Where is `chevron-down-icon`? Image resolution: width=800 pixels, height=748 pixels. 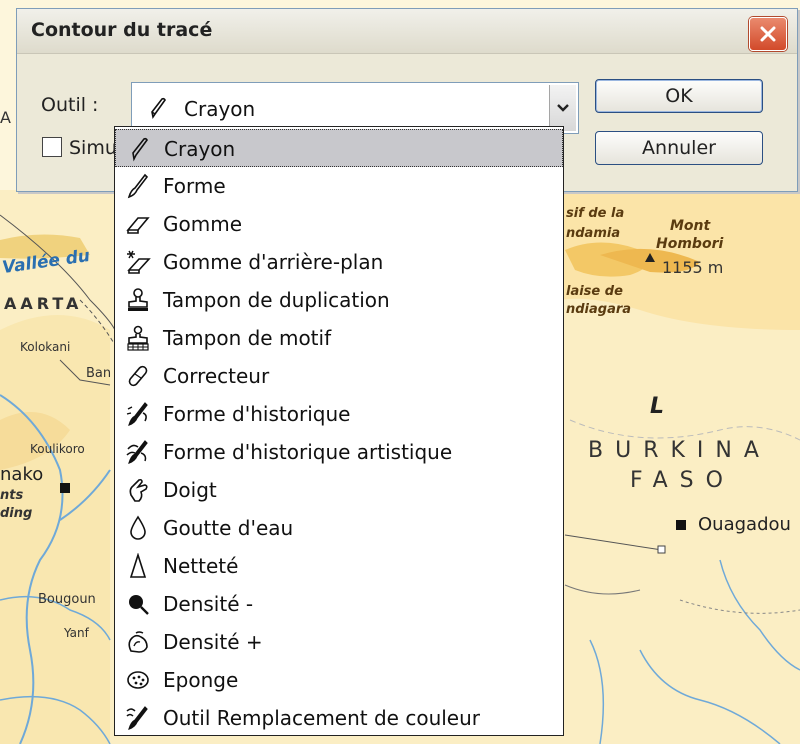 chevron-down-icon is located at coordinates (563, 108).